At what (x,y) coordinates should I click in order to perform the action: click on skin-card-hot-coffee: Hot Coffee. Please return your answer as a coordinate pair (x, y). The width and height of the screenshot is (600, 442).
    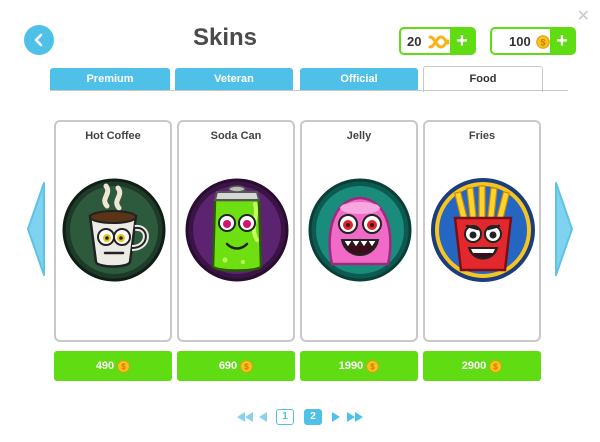
    Looking at the image, I should click on (113, 231).